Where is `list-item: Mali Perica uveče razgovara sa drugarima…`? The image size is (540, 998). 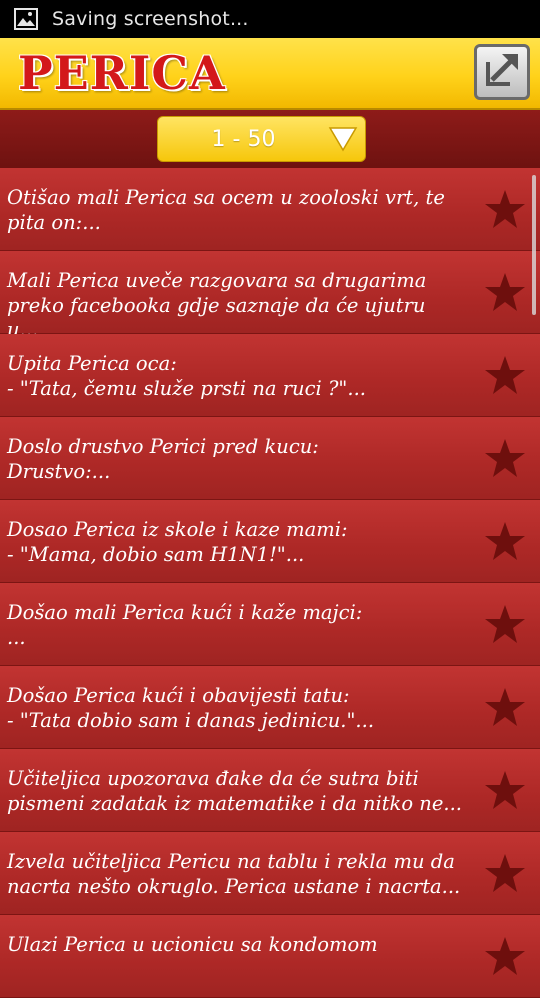 list-item: Mali Perica uveče razgovara sa drugarima… is located at coordinates (270, 296).